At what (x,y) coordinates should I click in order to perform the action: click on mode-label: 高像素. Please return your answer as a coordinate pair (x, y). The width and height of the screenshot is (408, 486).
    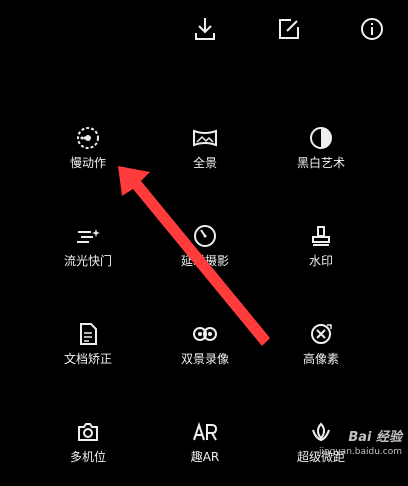
    Looking at the image, I should click on (320, 359).